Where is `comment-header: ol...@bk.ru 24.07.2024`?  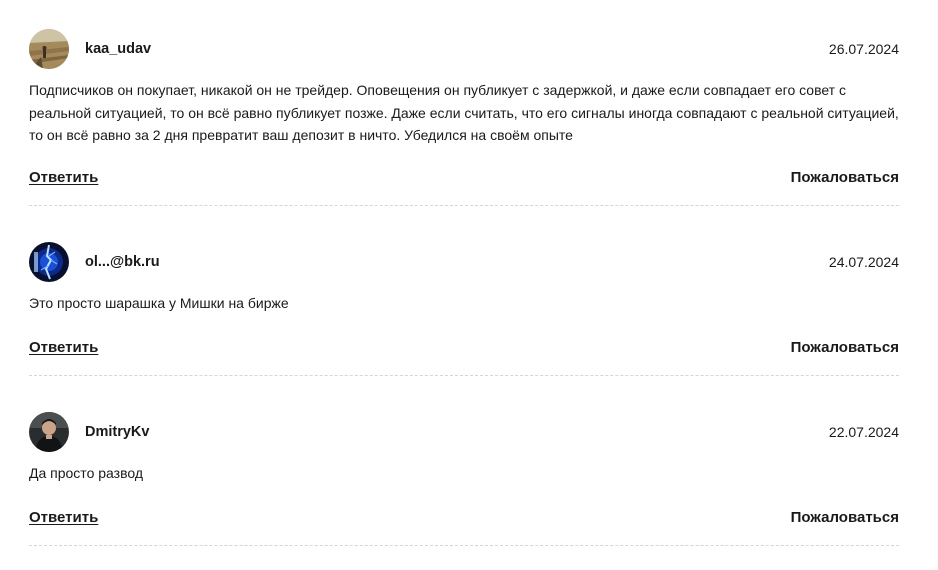
comment-header: ol...@bk.ru 24.07.2024 is located at coordinates (464, 262).